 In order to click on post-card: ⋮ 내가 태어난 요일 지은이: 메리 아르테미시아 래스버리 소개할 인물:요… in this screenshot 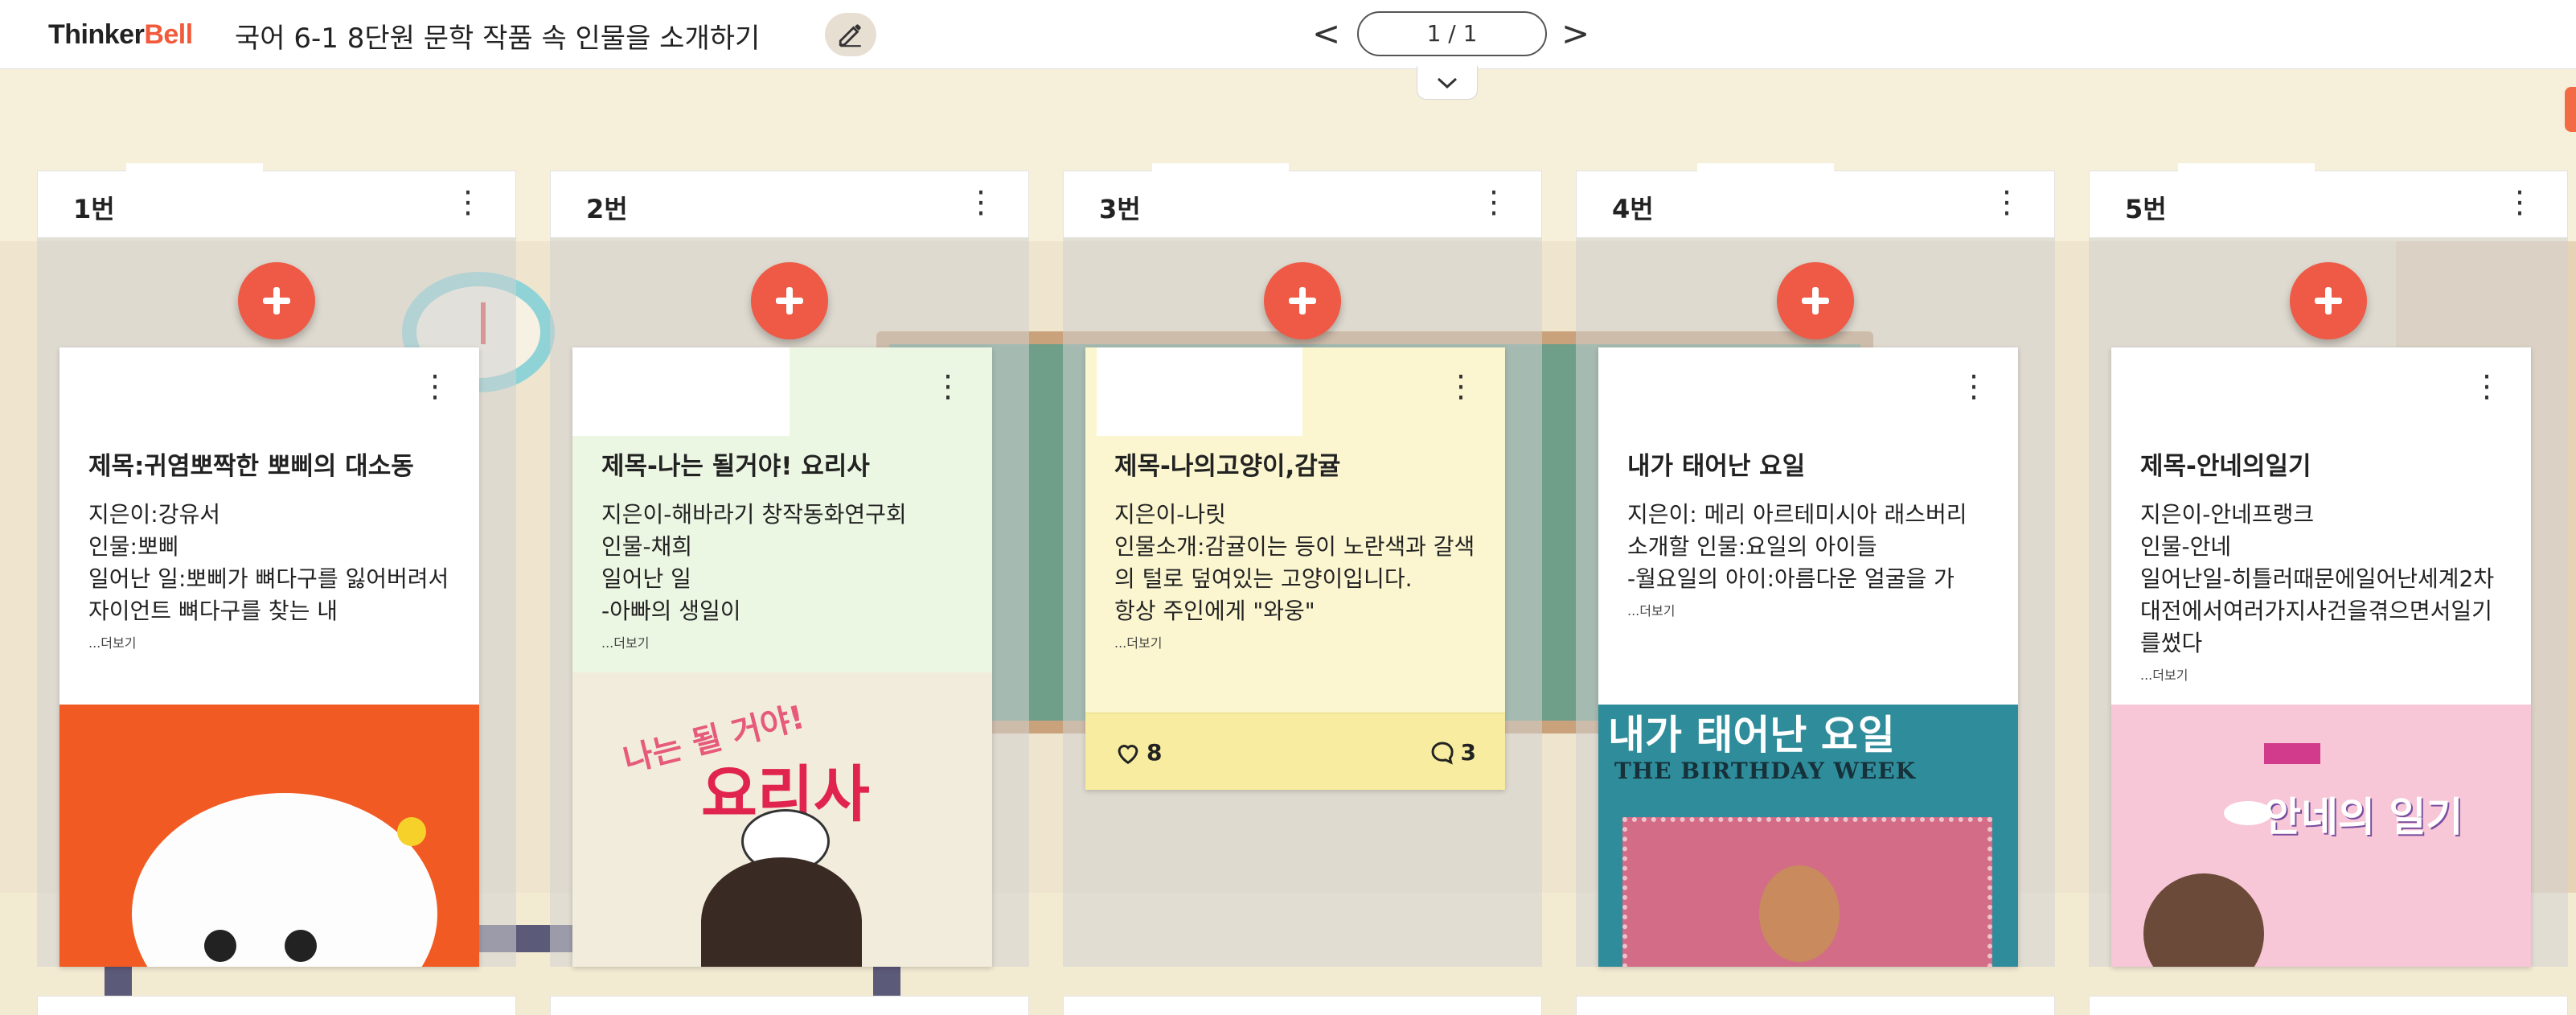, I will do `click(1808, 657)`.